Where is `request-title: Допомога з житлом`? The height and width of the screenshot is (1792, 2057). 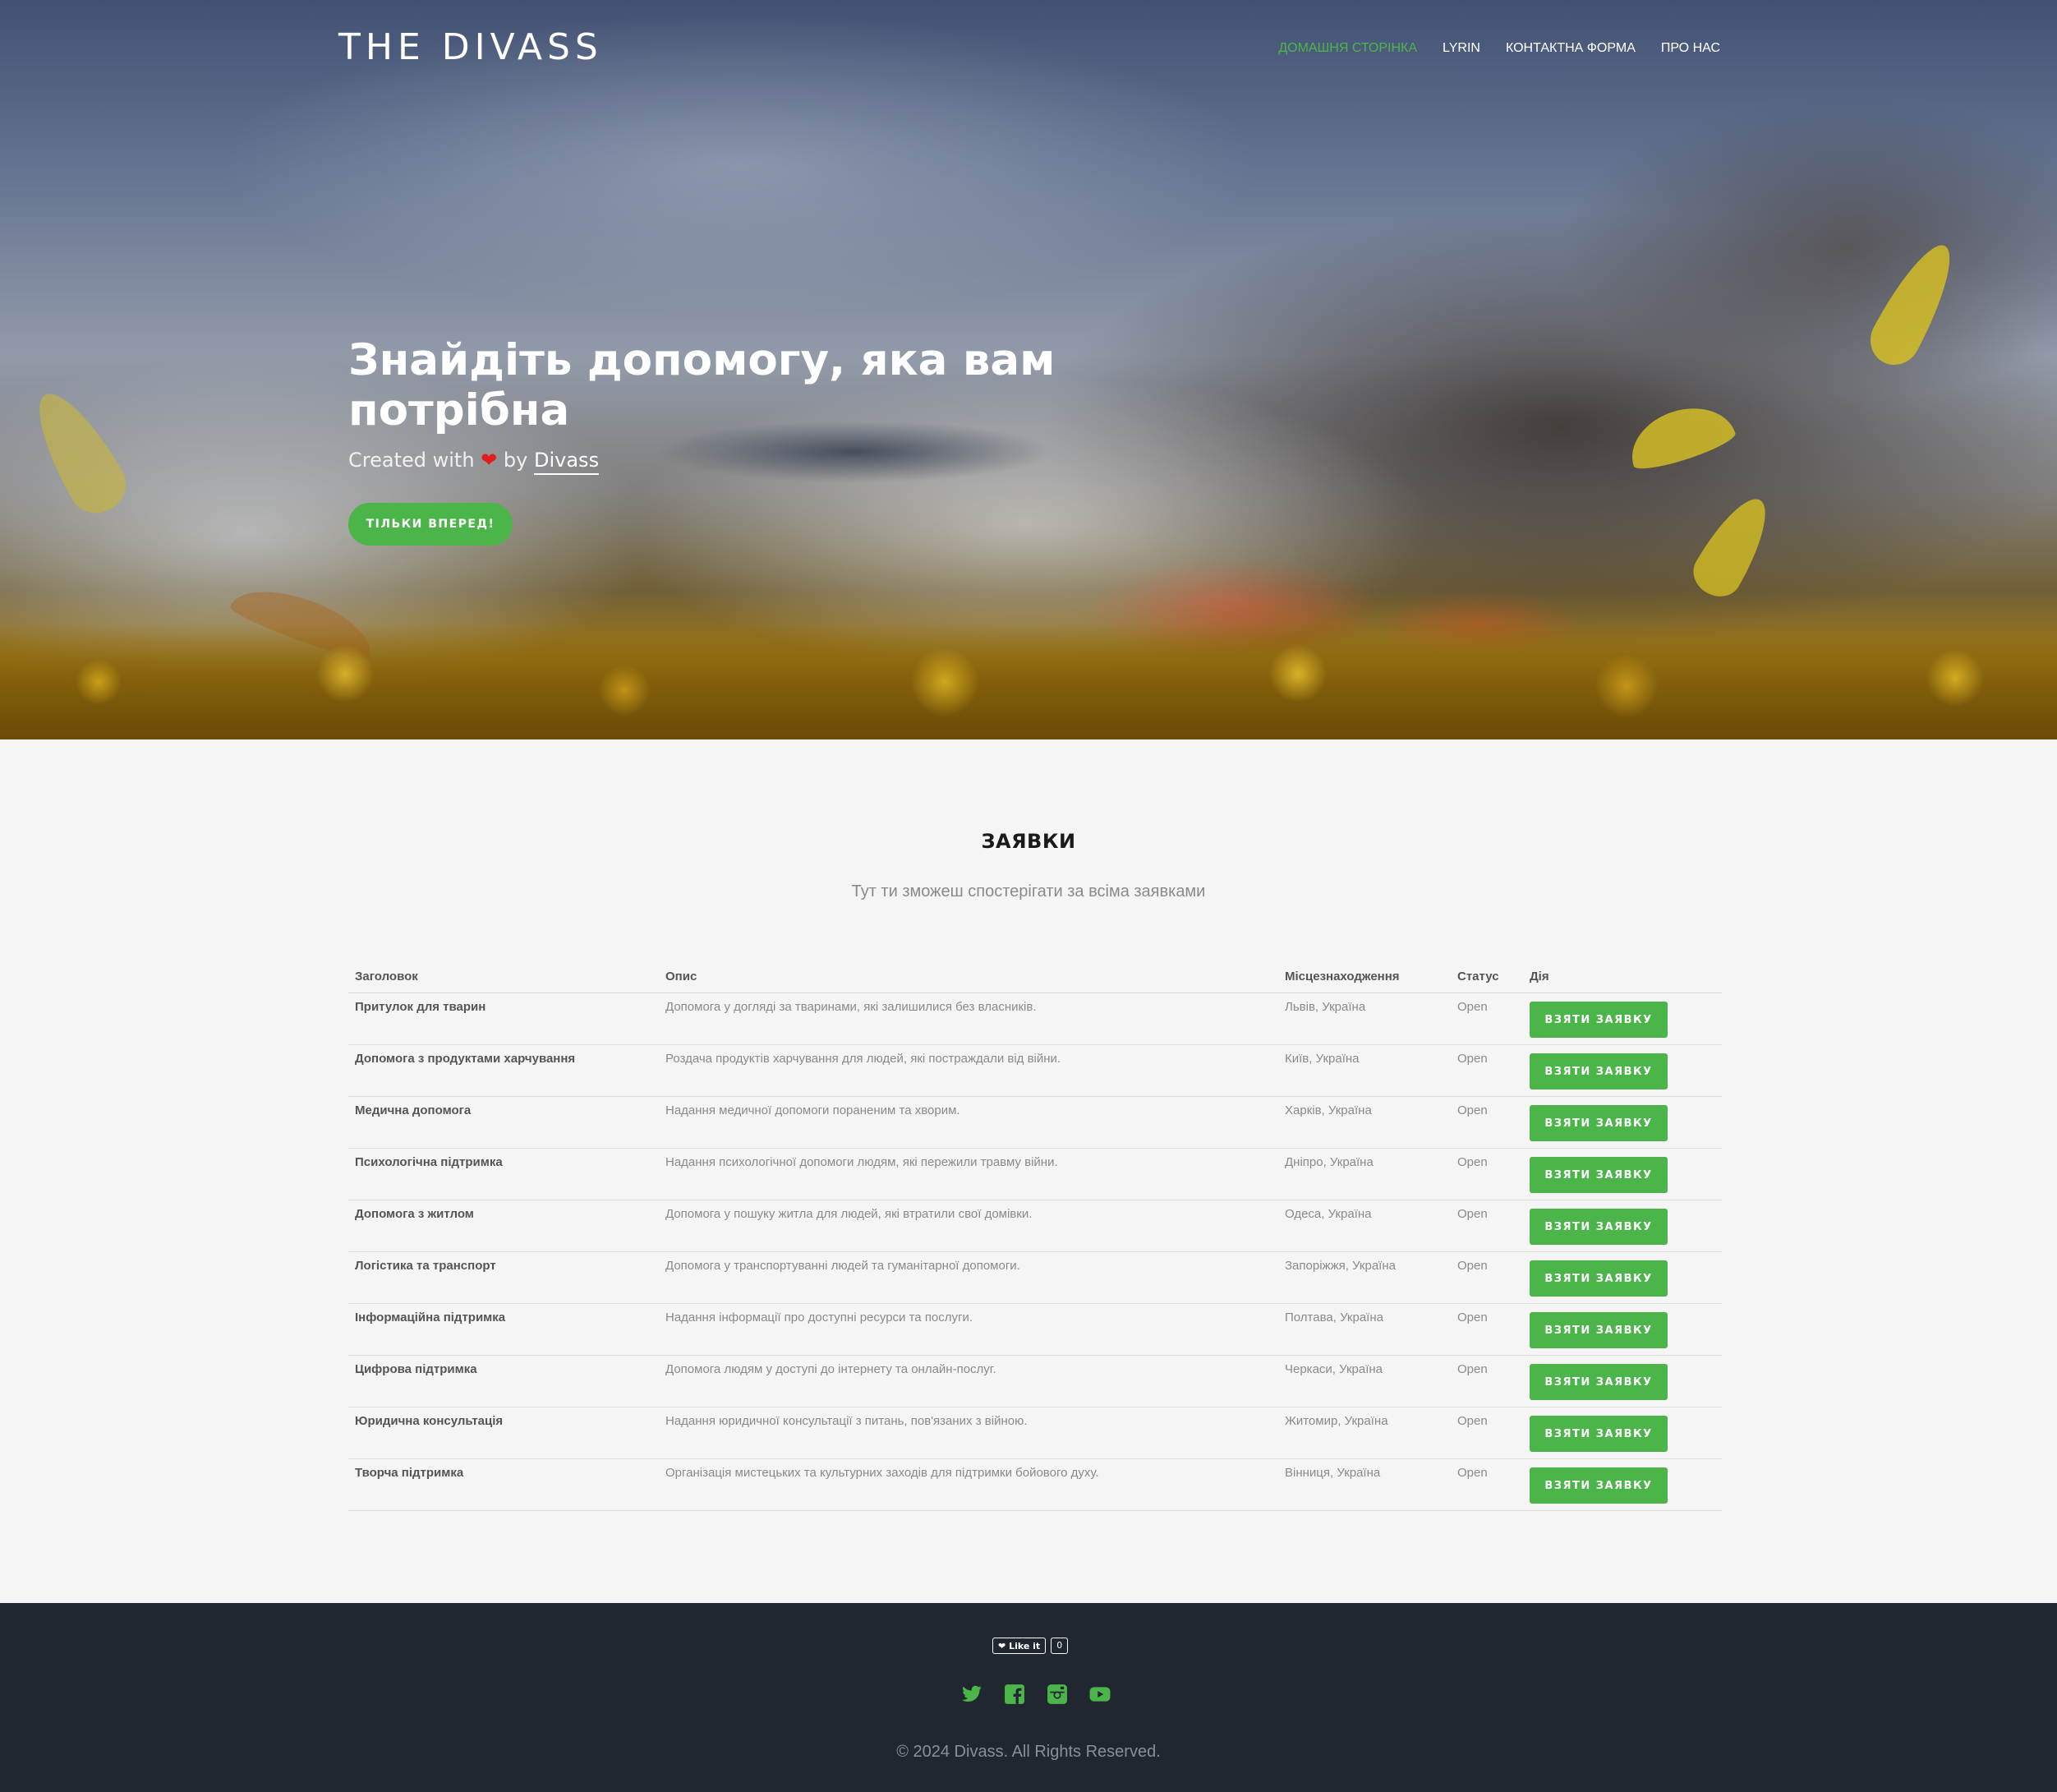
request-title: Допомога з житлом is located at coordinates (503, 1226).